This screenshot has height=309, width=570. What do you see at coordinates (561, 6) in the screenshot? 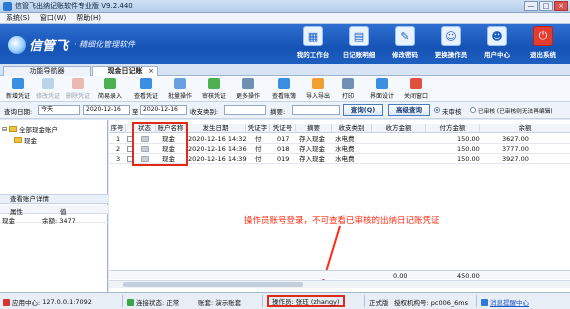
I see `close-button: ×` at bounding box center [561, 6].